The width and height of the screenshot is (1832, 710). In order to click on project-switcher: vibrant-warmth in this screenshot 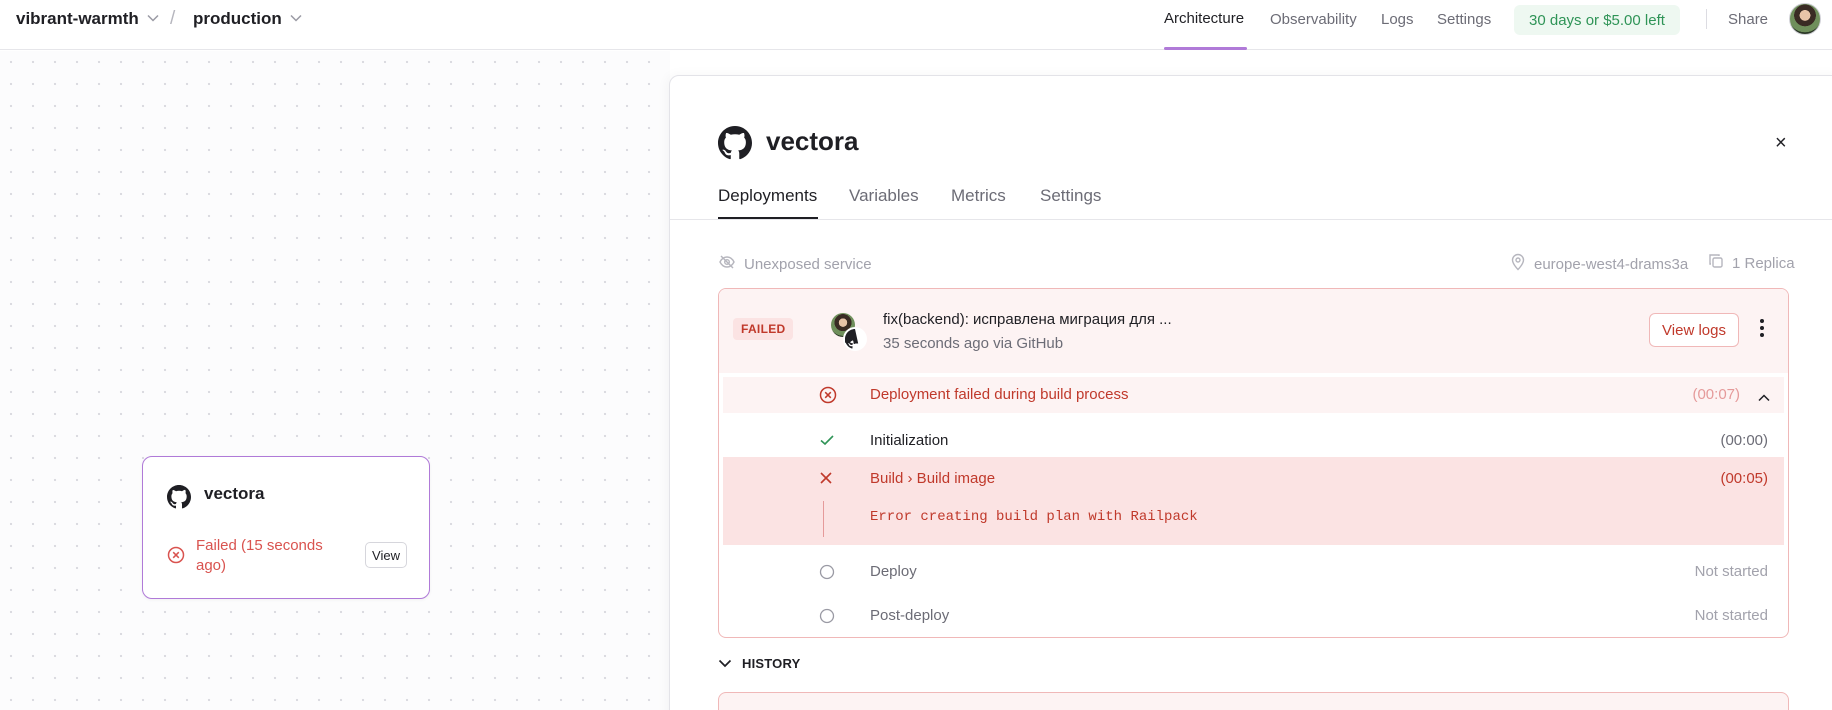, I will do `click(87, 19)`.